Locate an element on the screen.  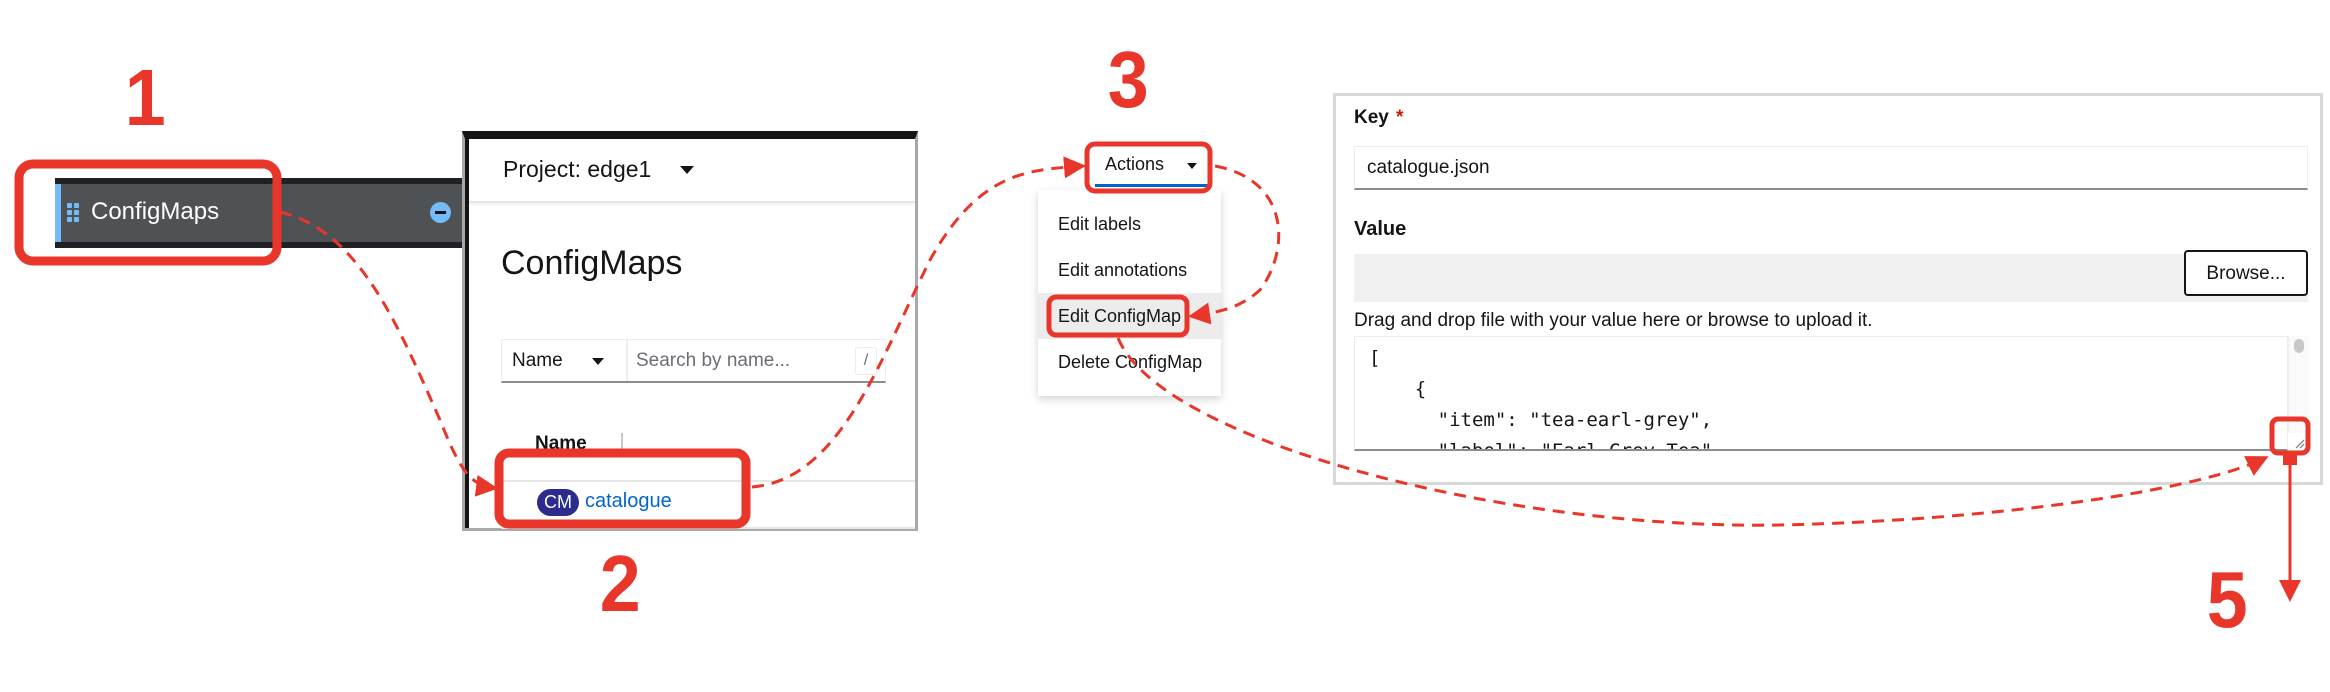
menu-item-delete-configmap: Delete ConfigMap is located at coordinates (1129, 362).